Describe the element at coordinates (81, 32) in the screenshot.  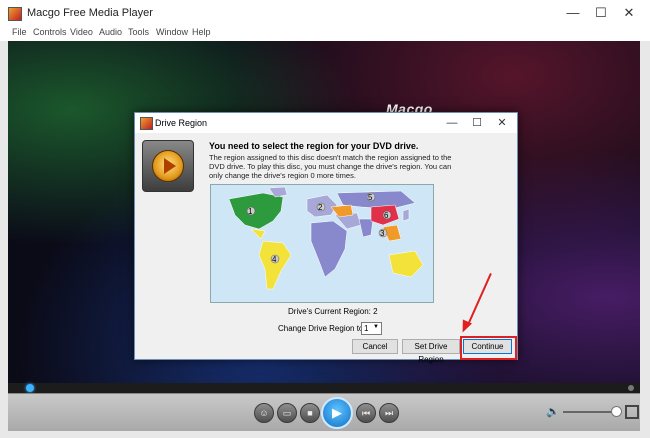
I see `menu-video: Video` at that location.